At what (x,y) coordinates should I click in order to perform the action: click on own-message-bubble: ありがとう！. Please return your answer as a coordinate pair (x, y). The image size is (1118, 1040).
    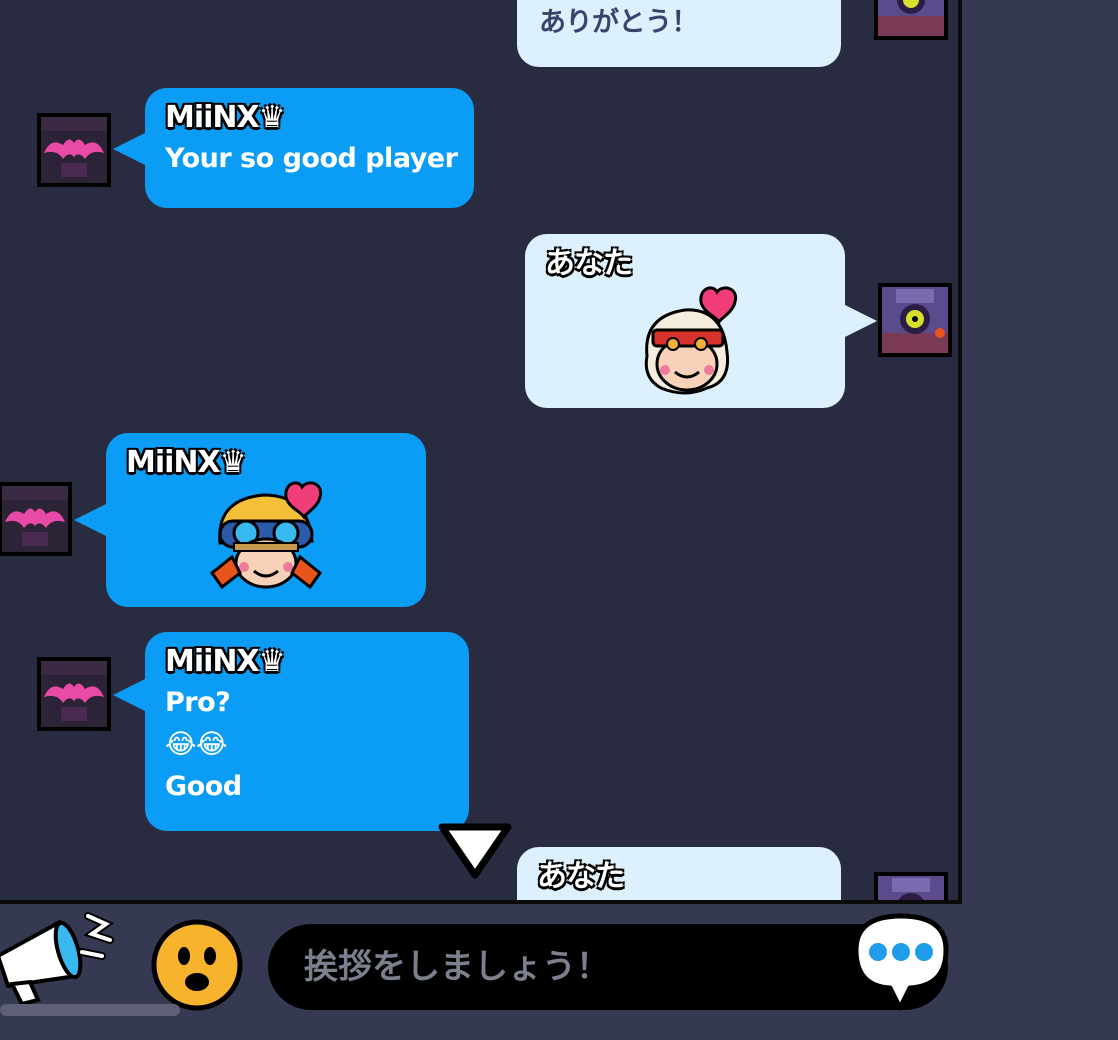
    Looking at the image, I should click on (679, 33).